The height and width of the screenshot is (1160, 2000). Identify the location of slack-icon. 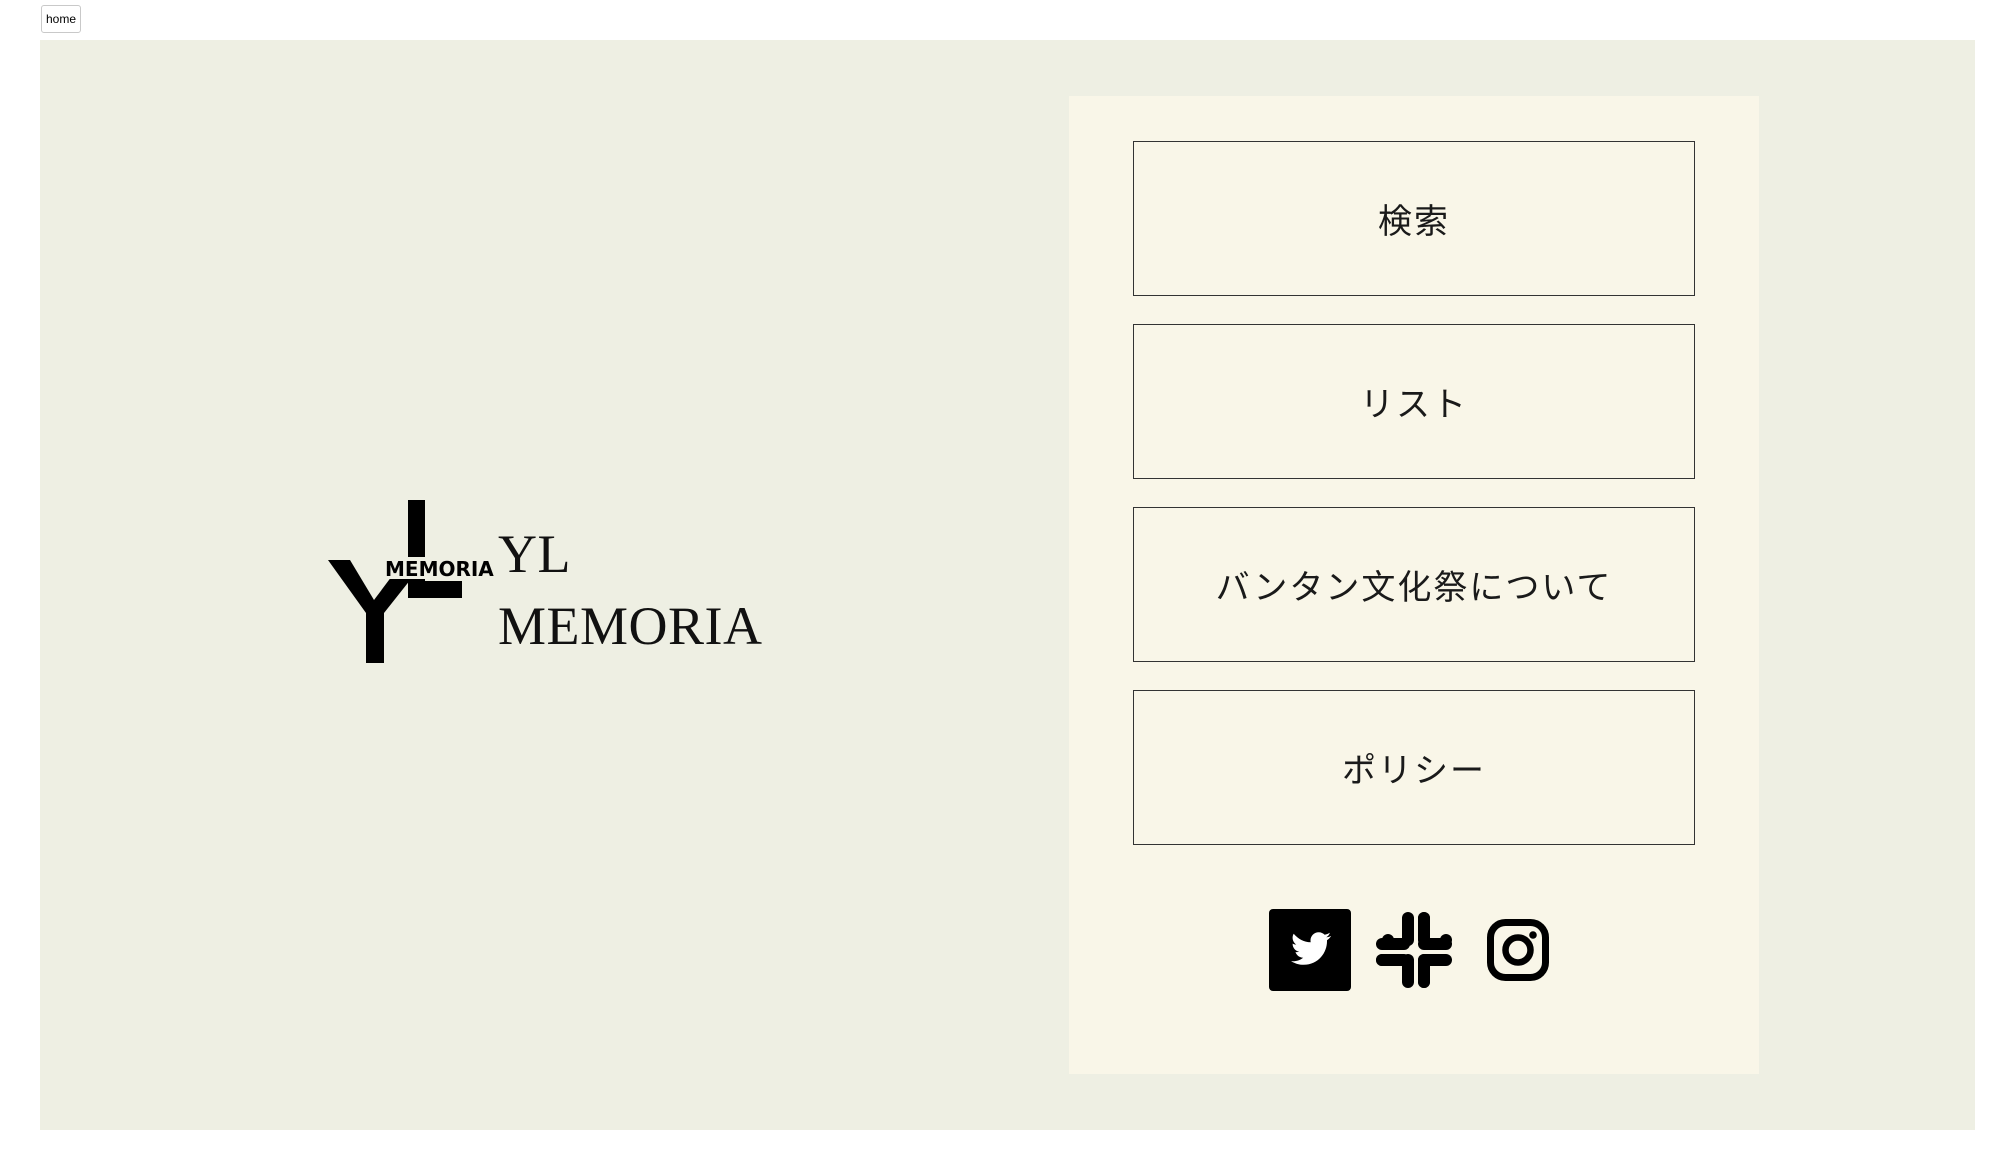
(1414, 950).